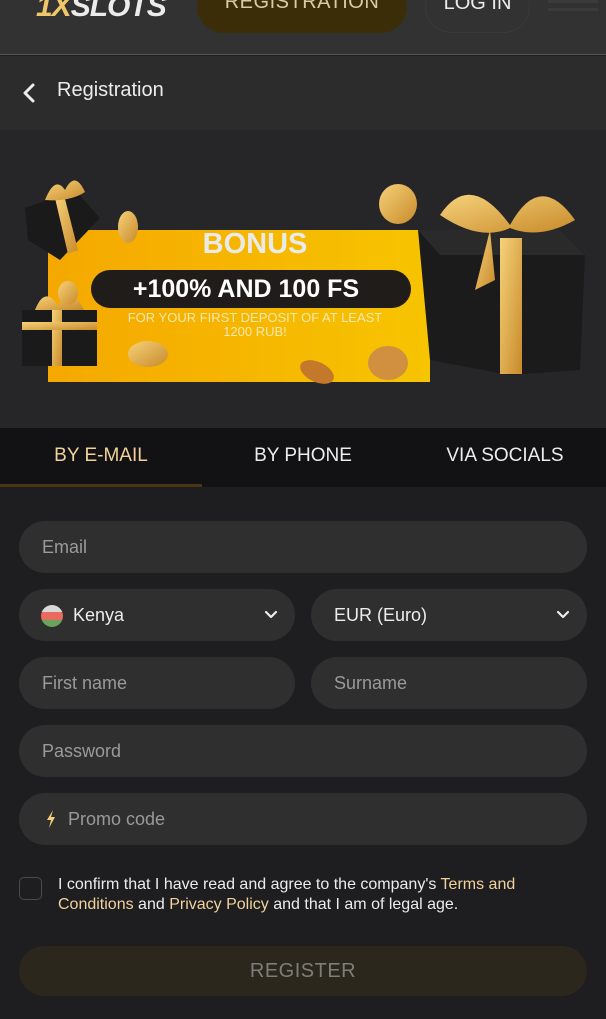 Image resolution: width=606 pixels, height=1019 pixels. I want to click on logo: 1XSLOTS, so click(101, 12).